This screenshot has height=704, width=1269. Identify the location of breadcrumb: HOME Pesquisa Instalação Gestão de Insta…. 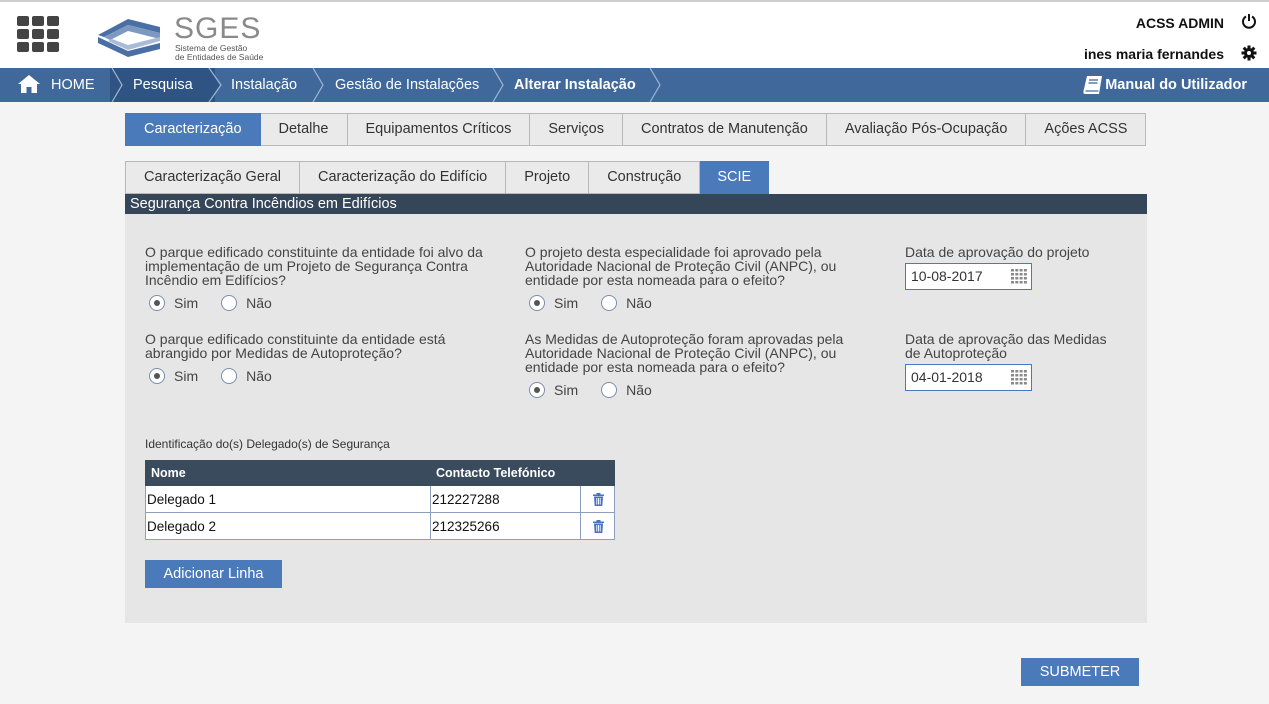
(634, 85).